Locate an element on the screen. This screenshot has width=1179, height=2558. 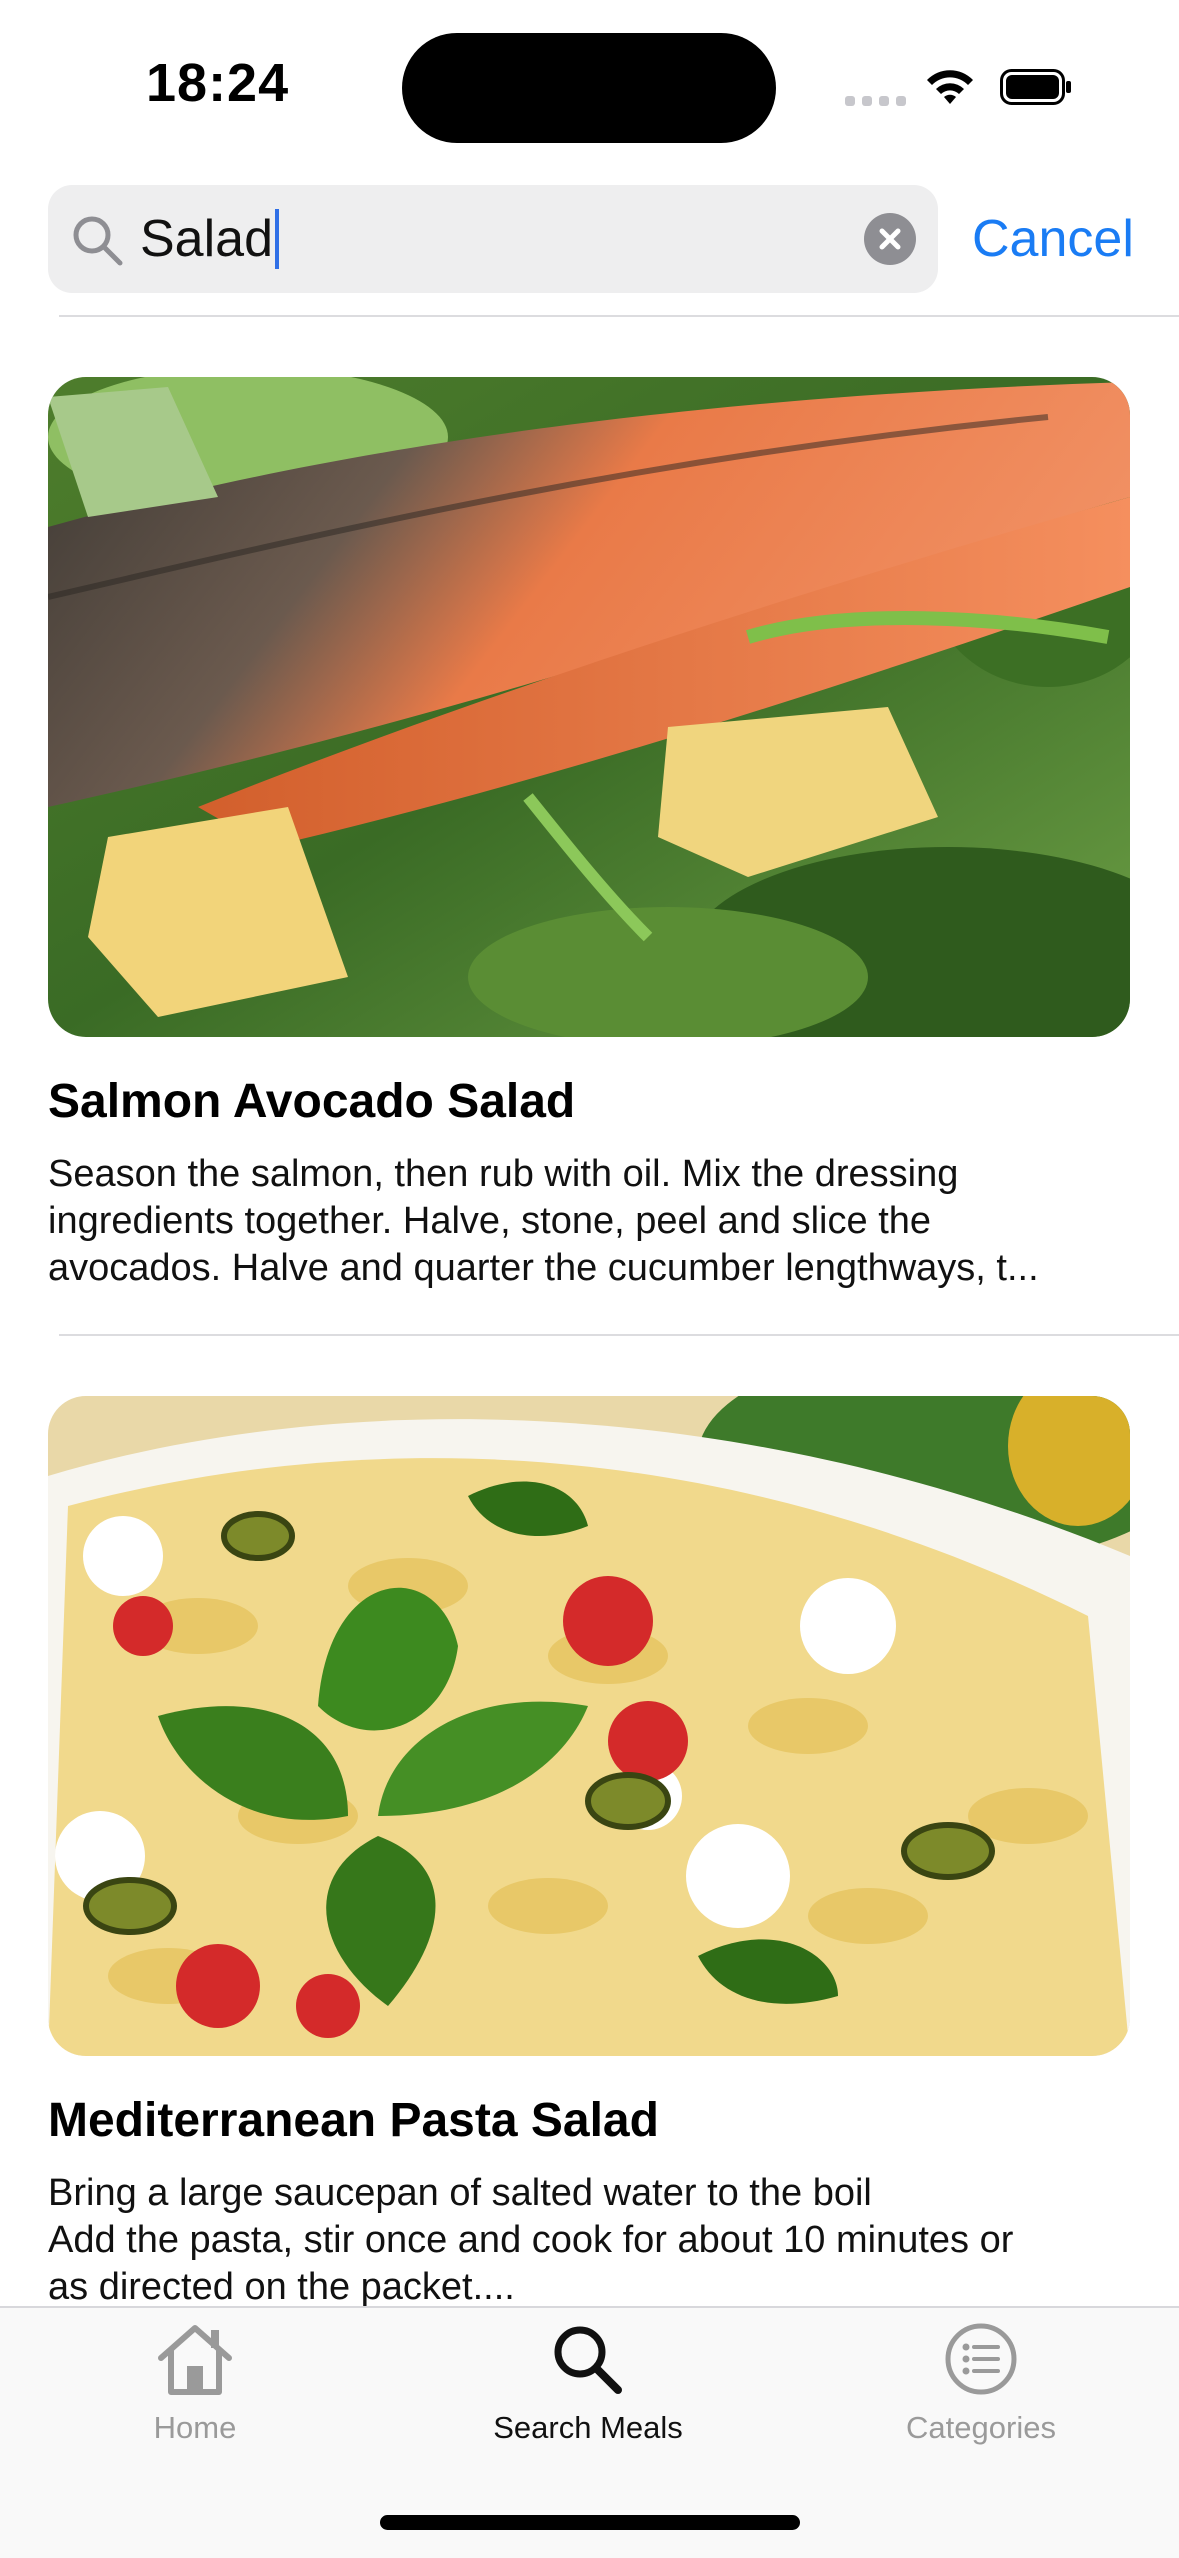
cancel-button: Cancel is located at coordinates (1053, 239).